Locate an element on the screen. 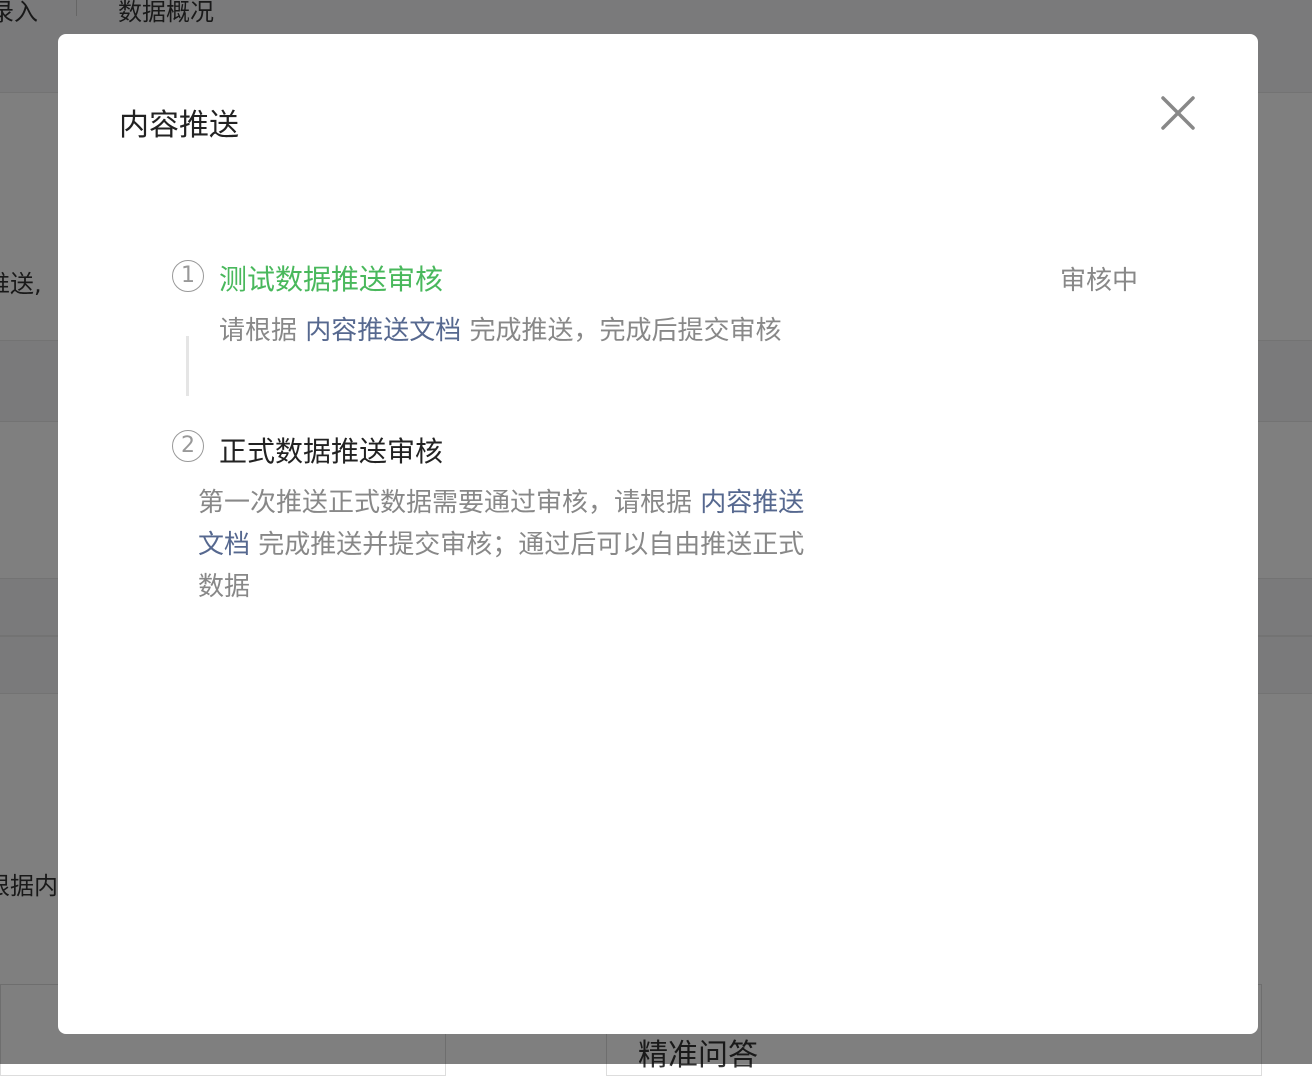 The width and height of the screenshot is (1312, 1076). step-connector is located at coordinates (187, 366).